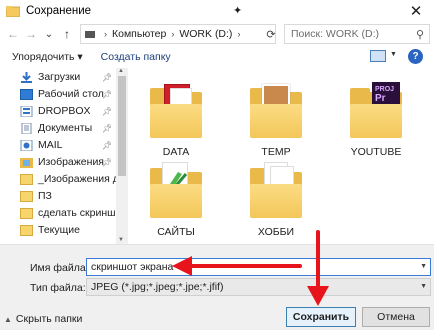  I want to click on sidebar-item-label: Текущие, so click(59, 230).